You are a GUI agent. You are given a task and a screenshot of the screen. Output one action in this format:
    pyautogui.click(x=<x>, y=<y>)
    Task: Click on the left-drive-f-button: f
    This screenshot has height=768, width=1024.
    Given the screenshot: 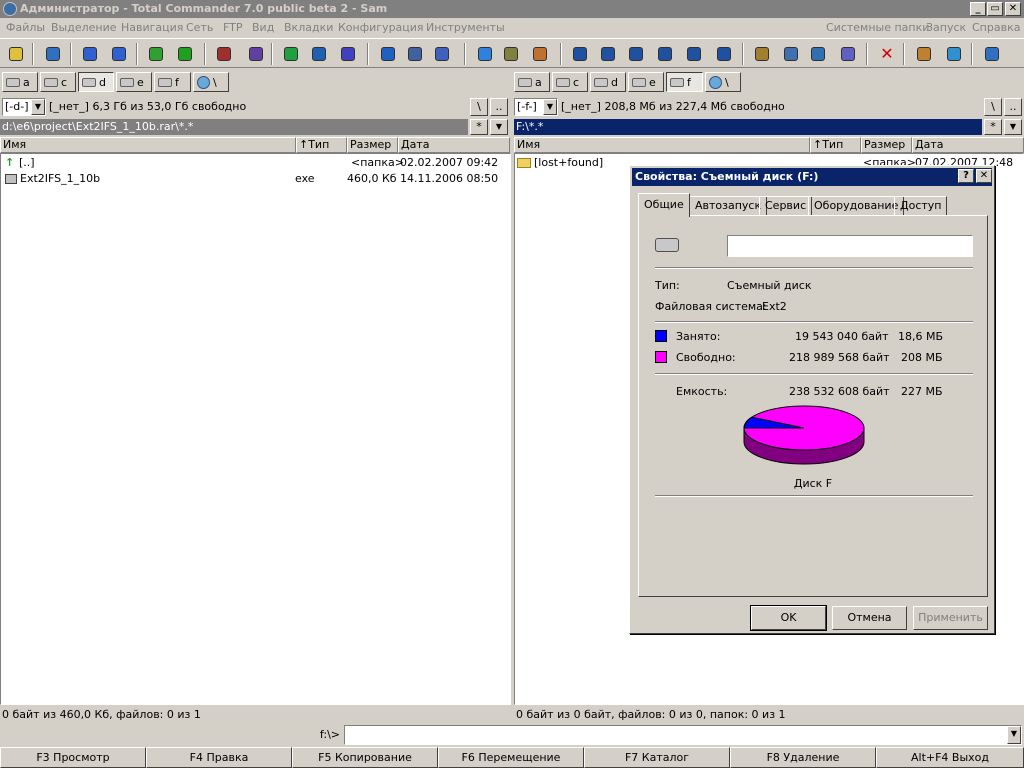 What is the action you would take?
    pyautogui.click(x=172, y=82)
    